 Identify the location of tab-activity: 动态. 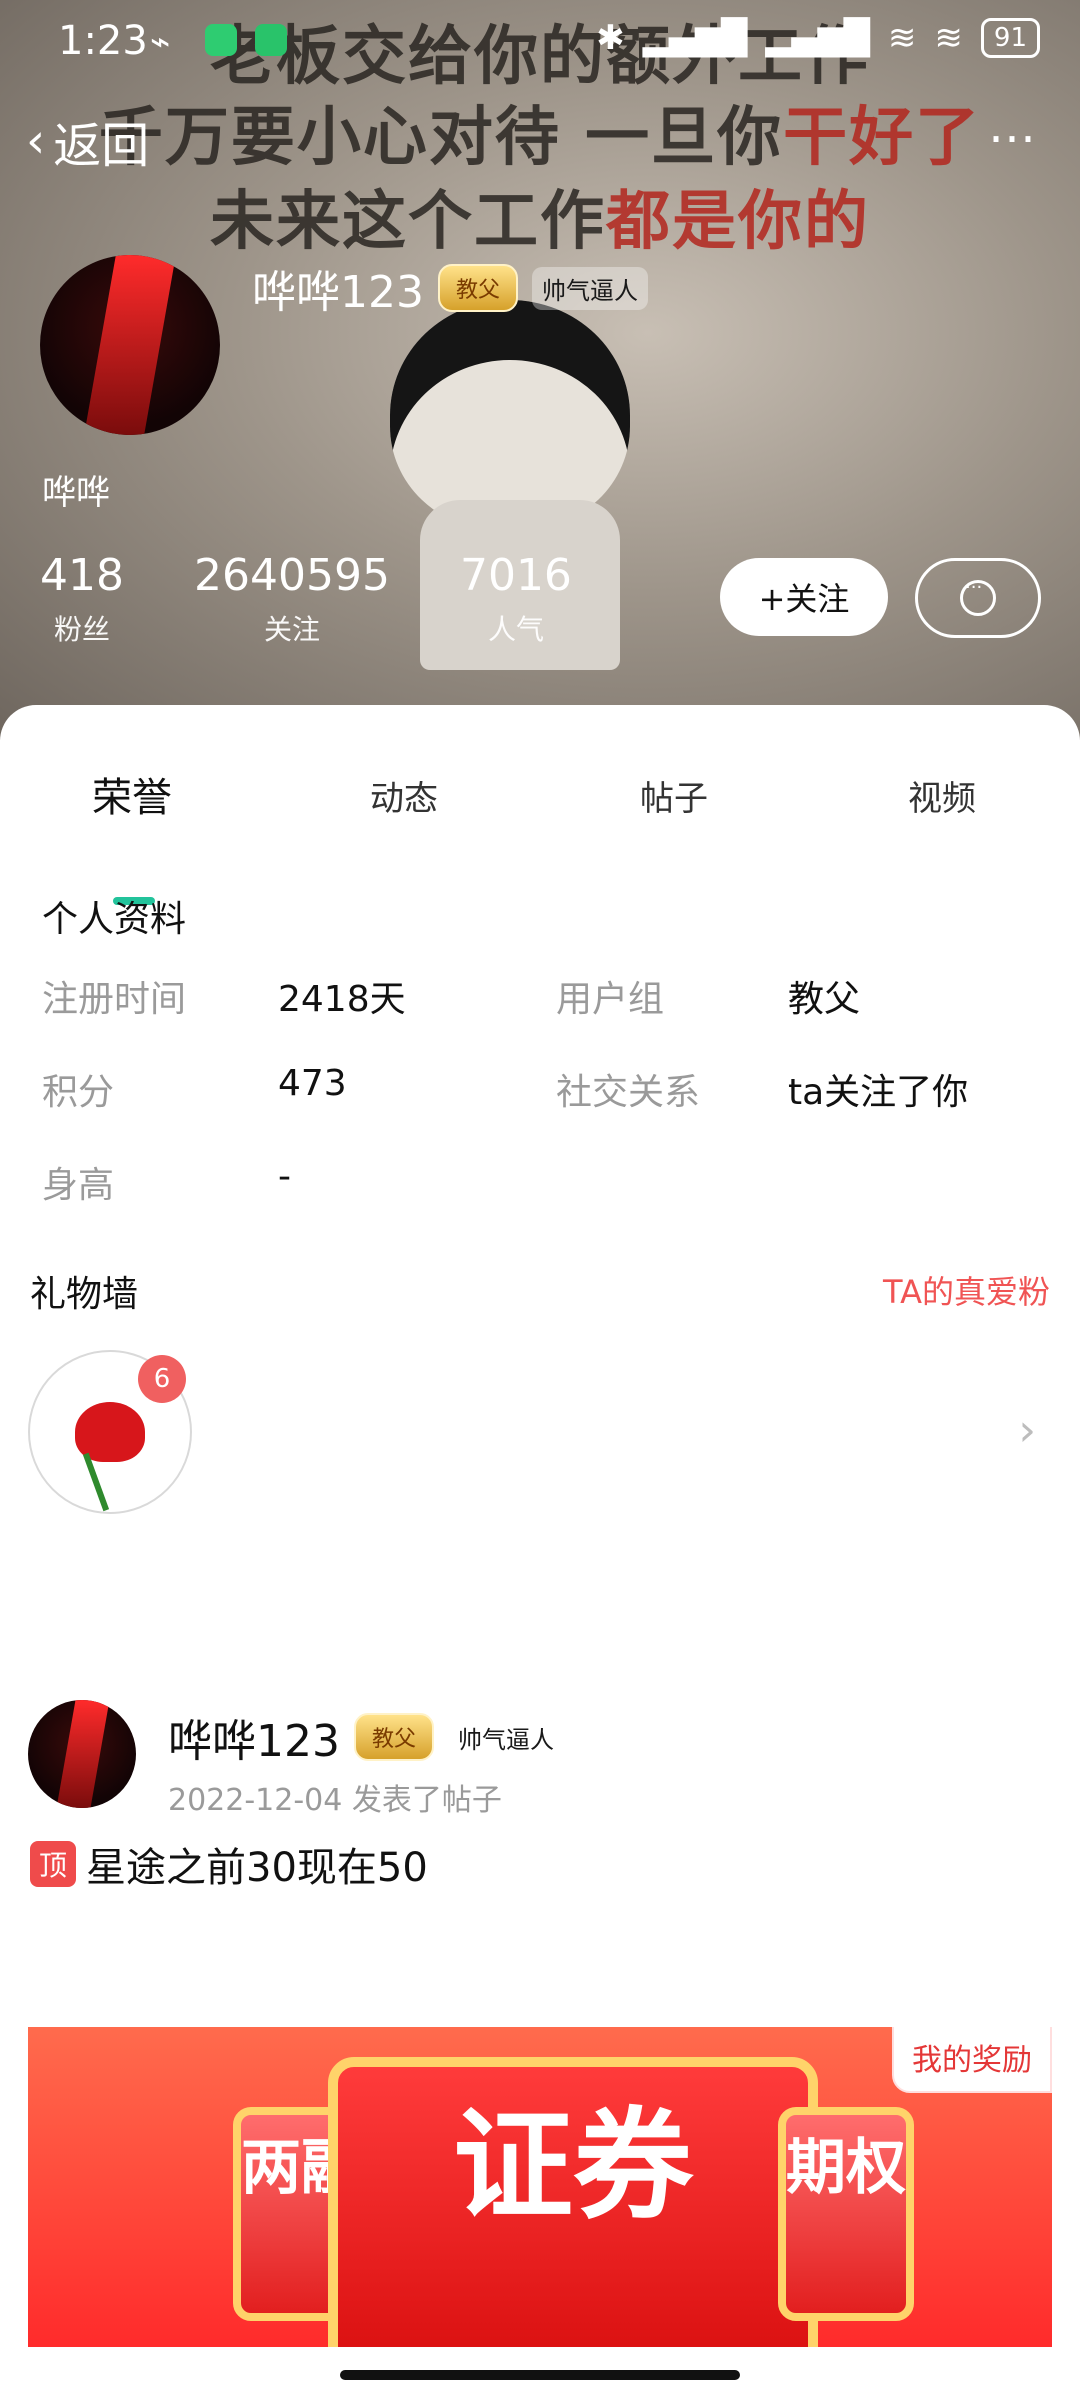
(404, 795).